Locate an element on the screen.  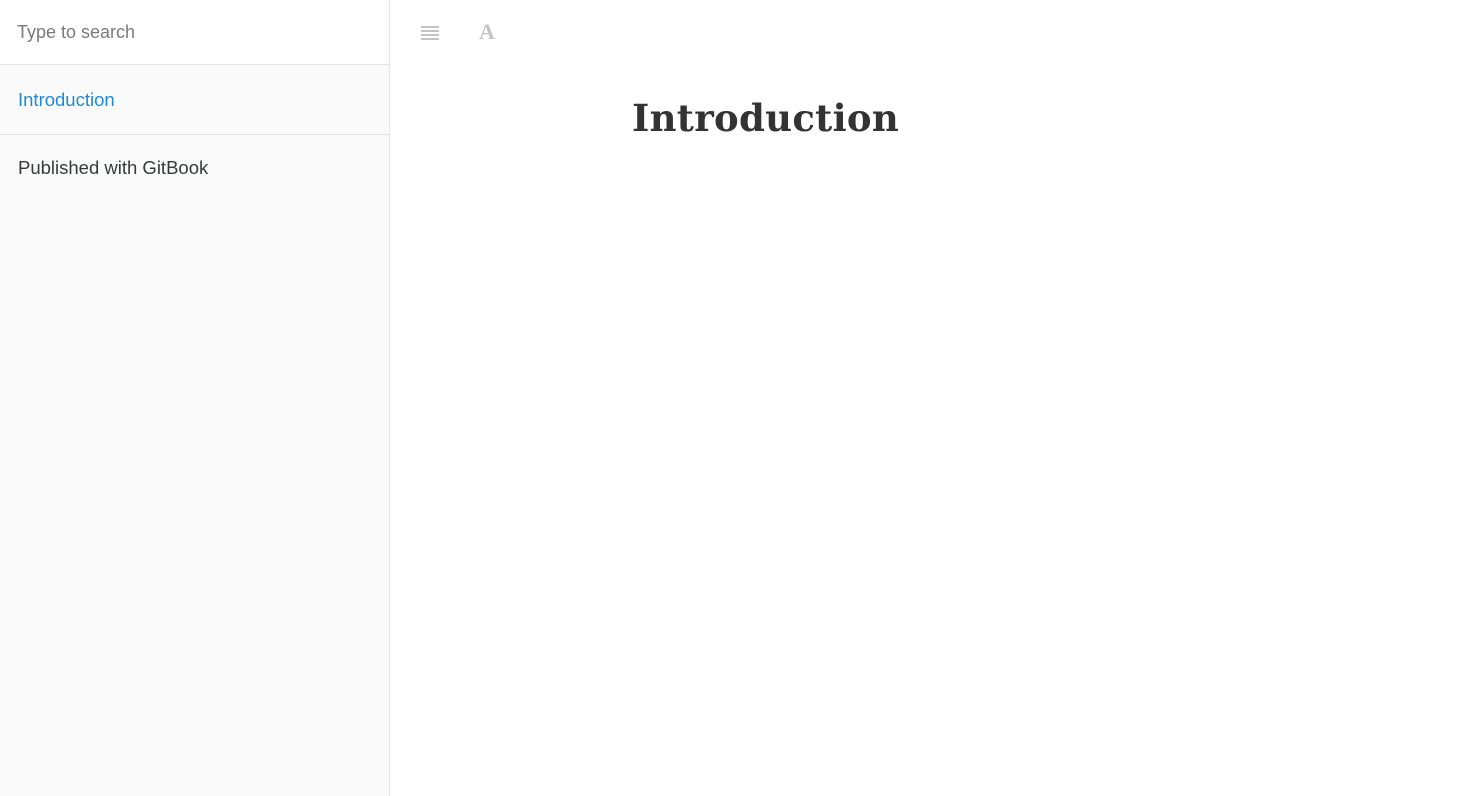
search-box is located at coordinates (194, 32).